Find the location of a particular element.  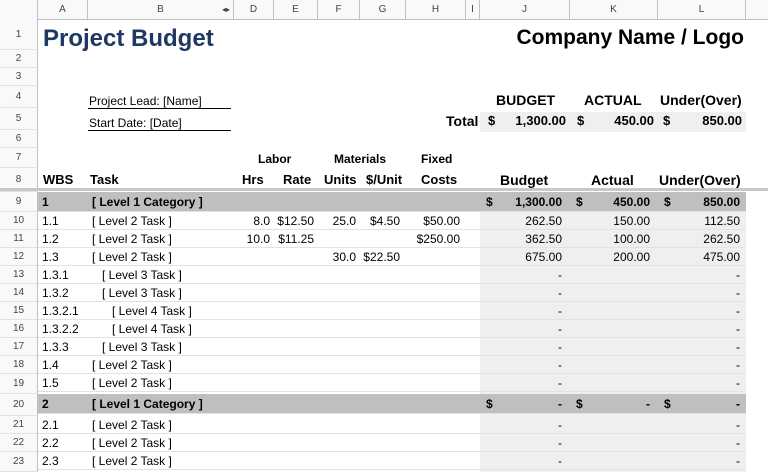

under-cell: 262.50 is located at coordinates (701, 238).